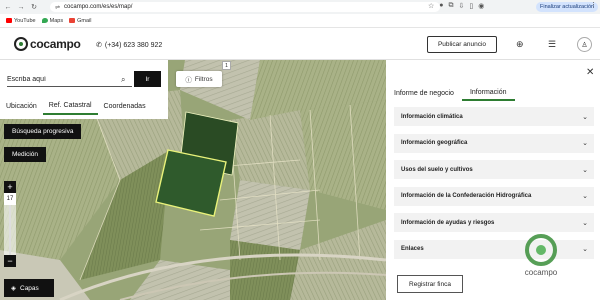  I want to click on logo-text: cocampo, so click(55, 44).